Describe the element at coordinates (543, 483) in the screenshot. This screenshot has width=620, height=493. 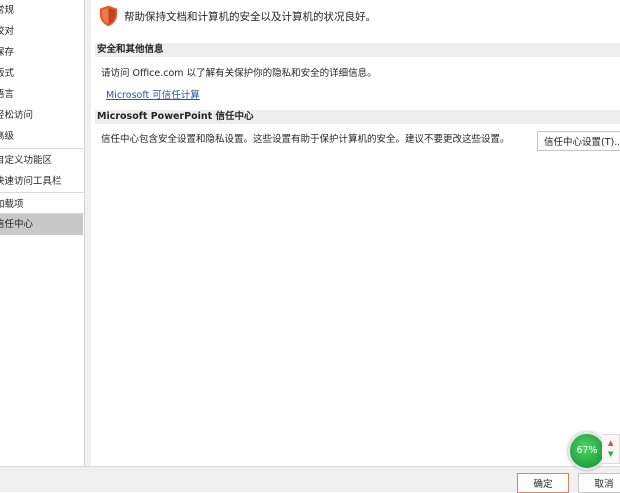
I see `ok-button: 确定` at that location.